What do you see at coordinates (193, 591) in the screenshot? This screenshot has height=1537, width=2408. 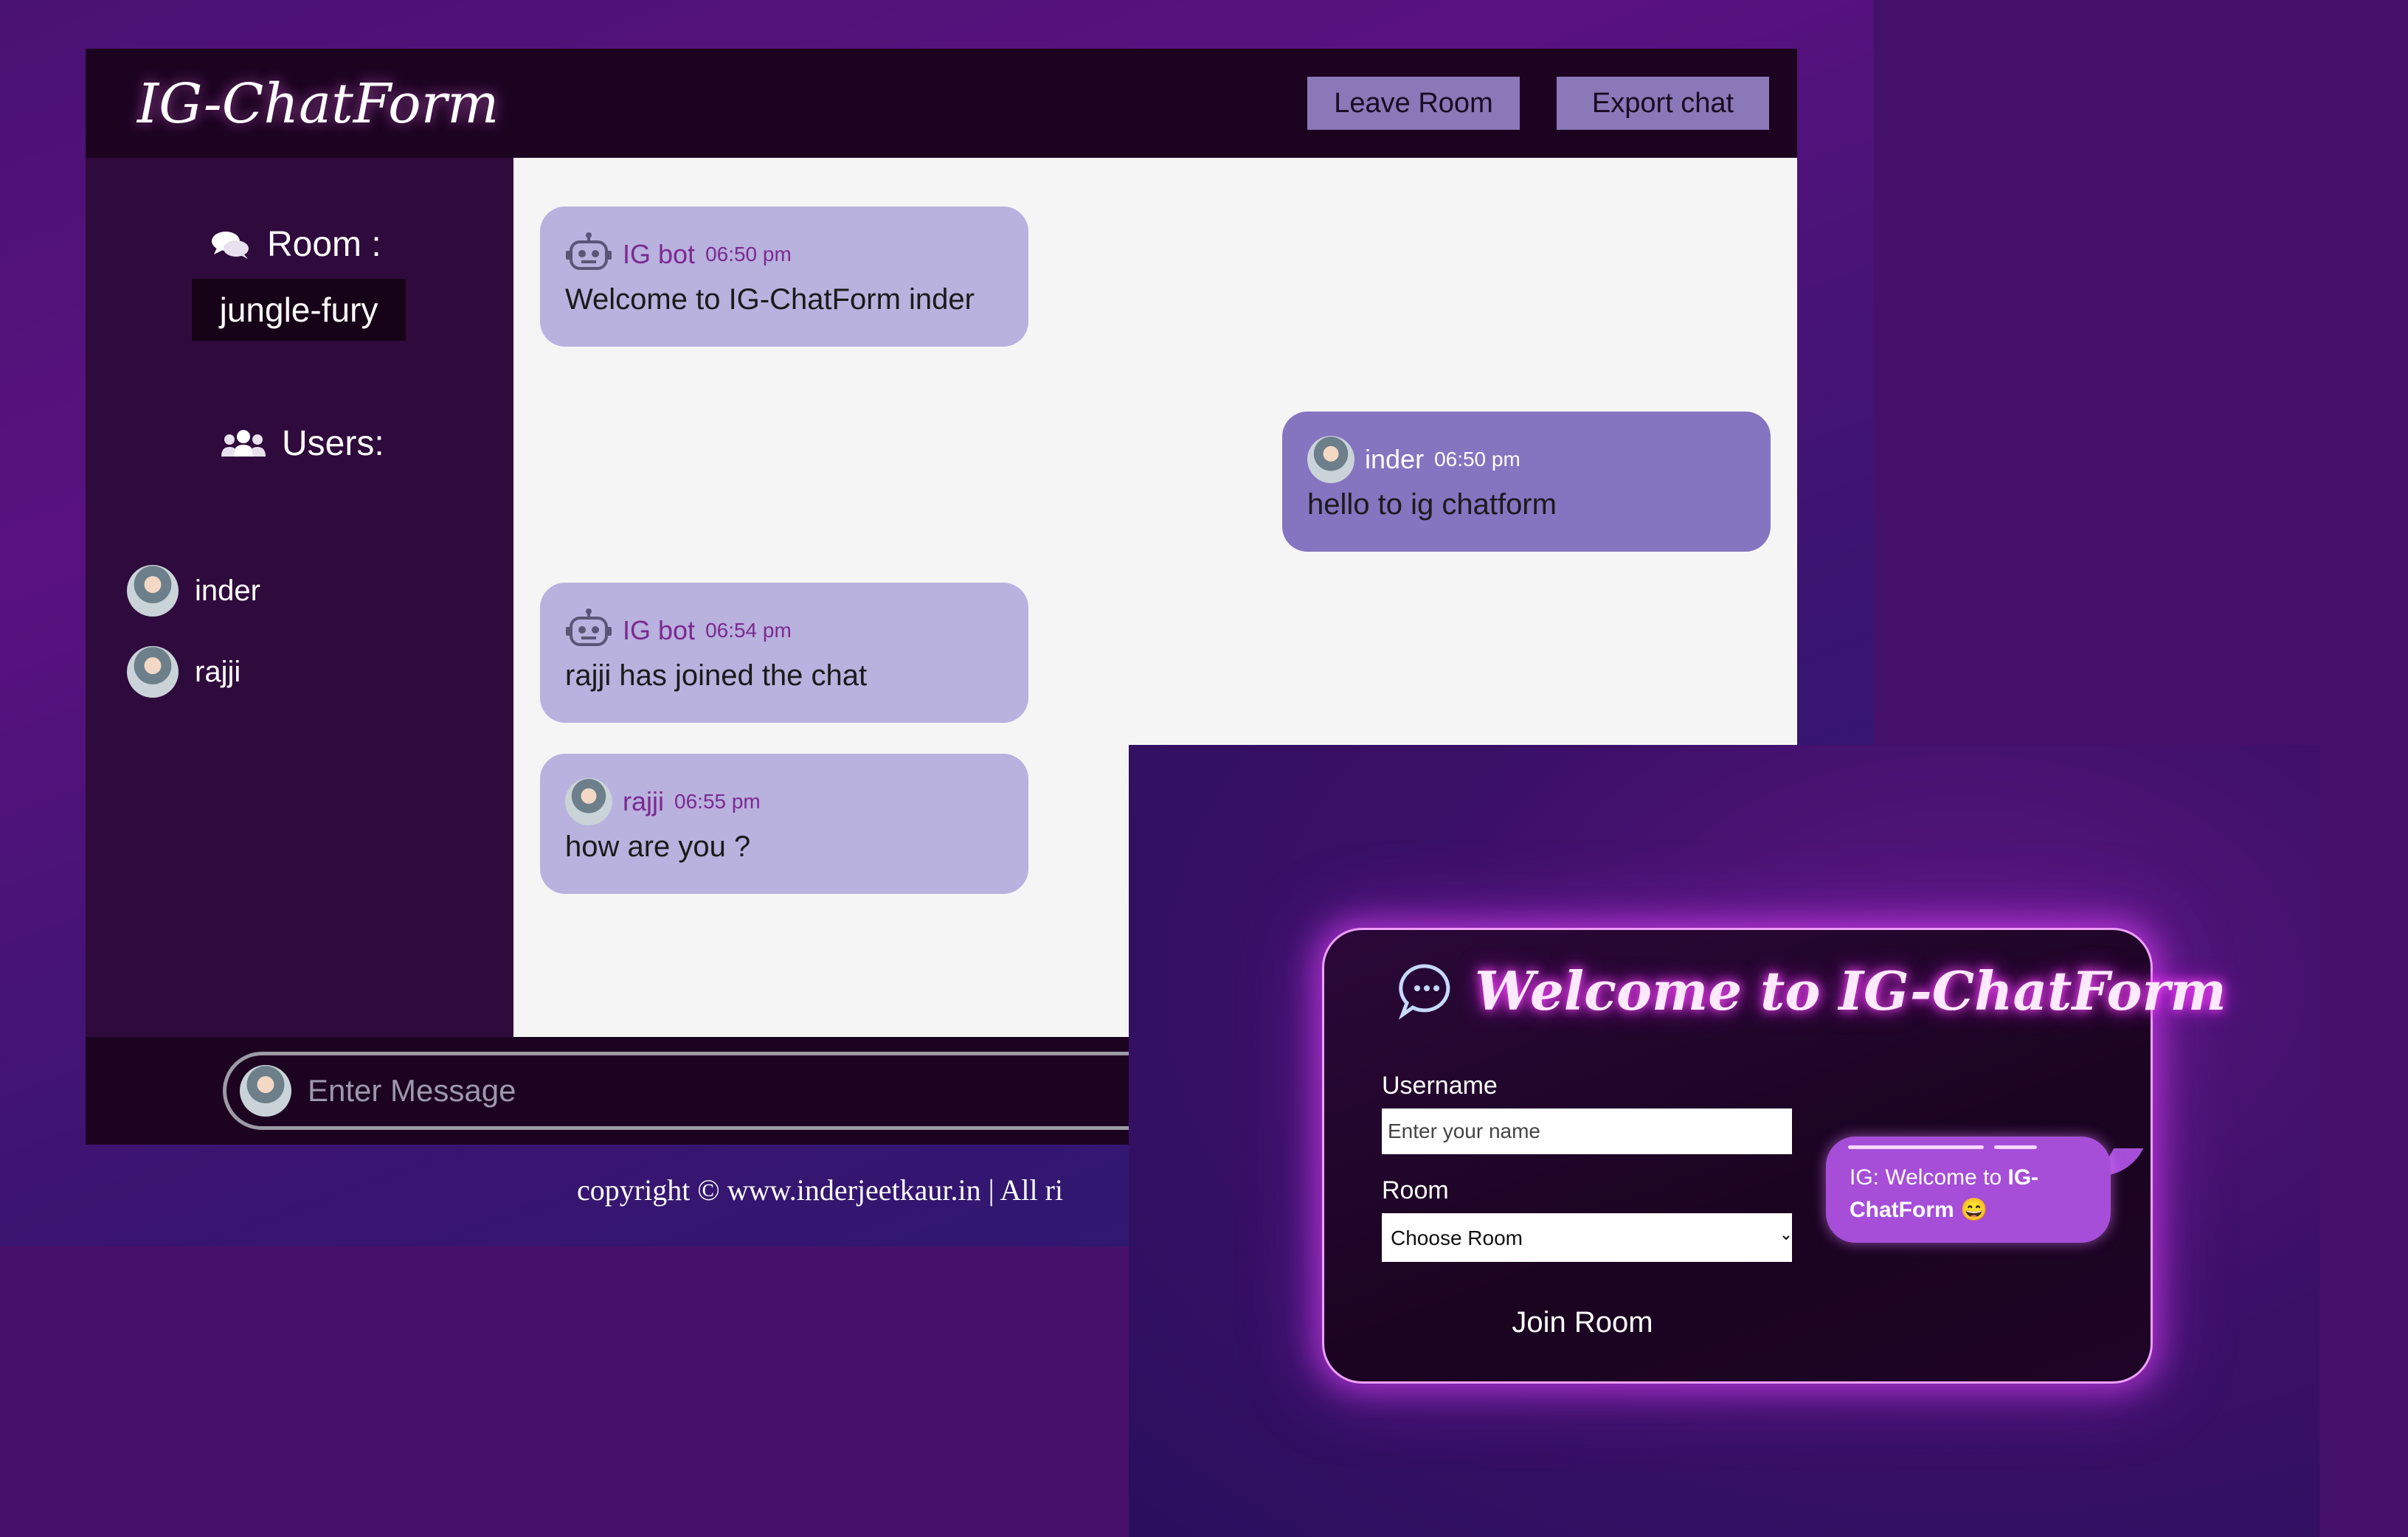 I see `user-list-item: inder` at bounding box center [193, 591].